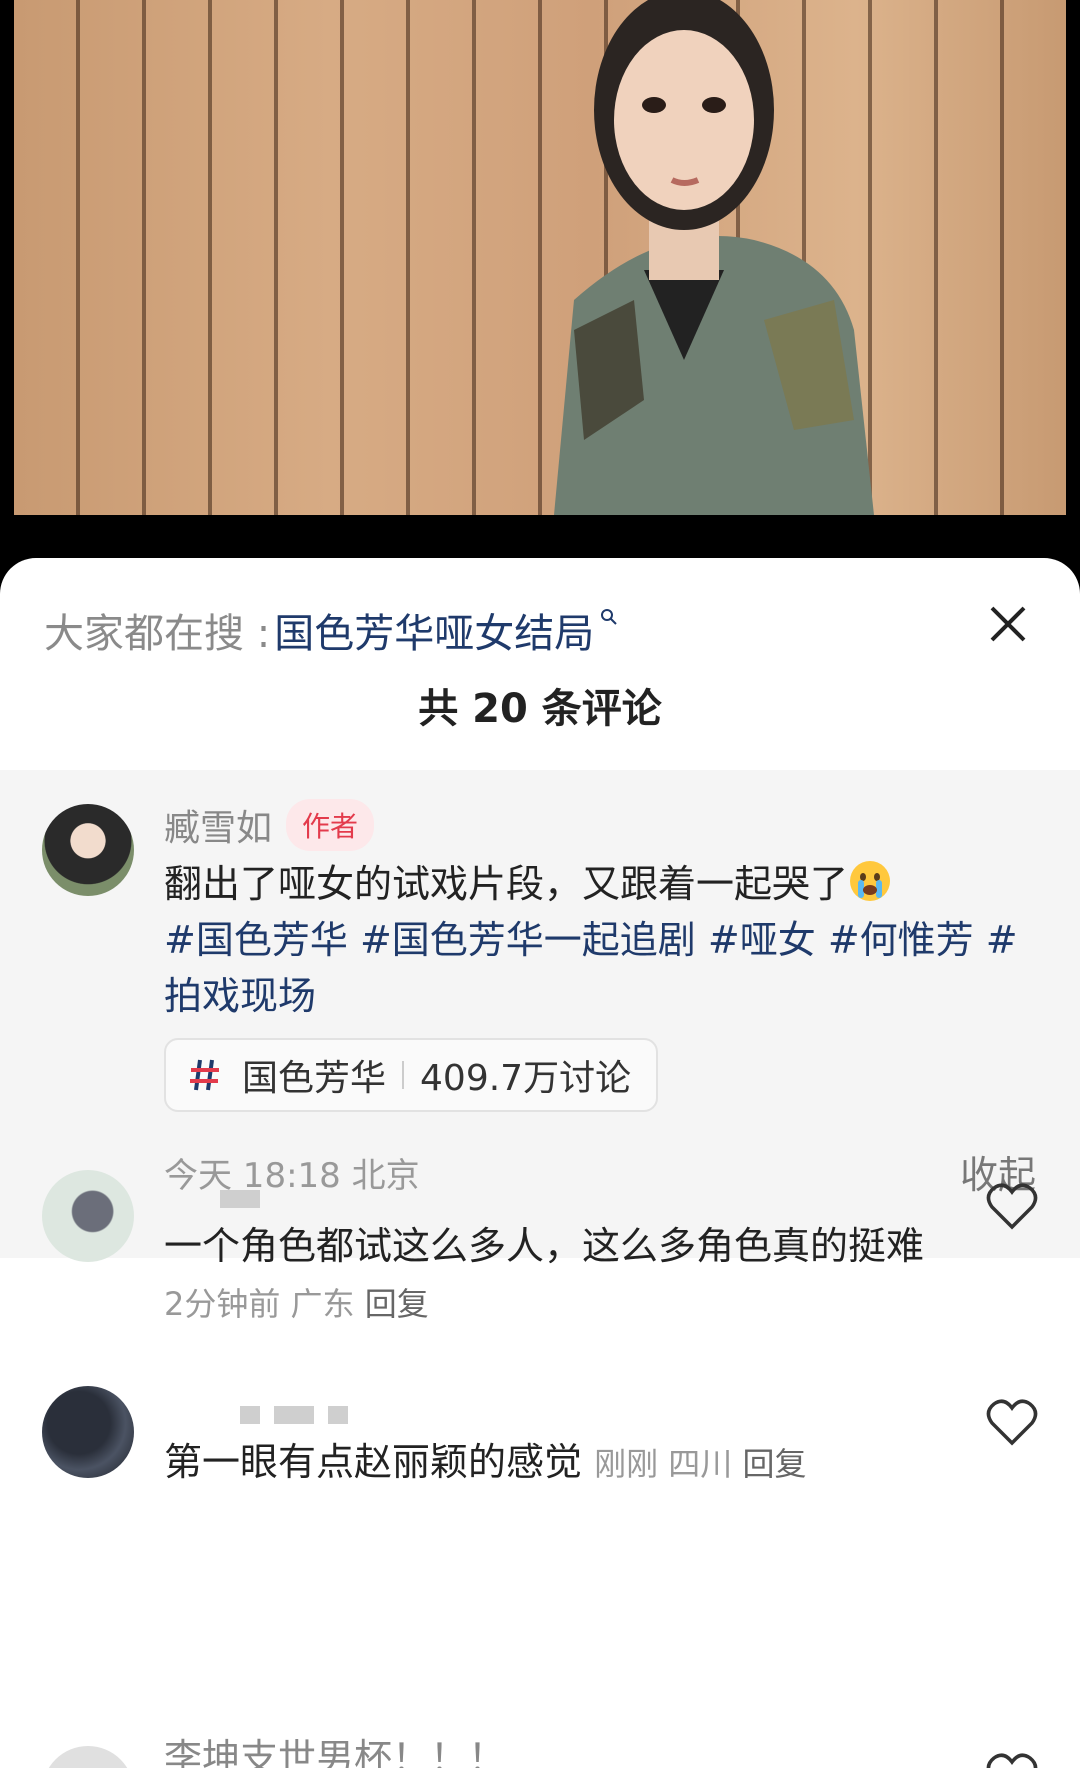  I want to click on comment-text: 李坤支世男杯！！！, so click(554, 1749).